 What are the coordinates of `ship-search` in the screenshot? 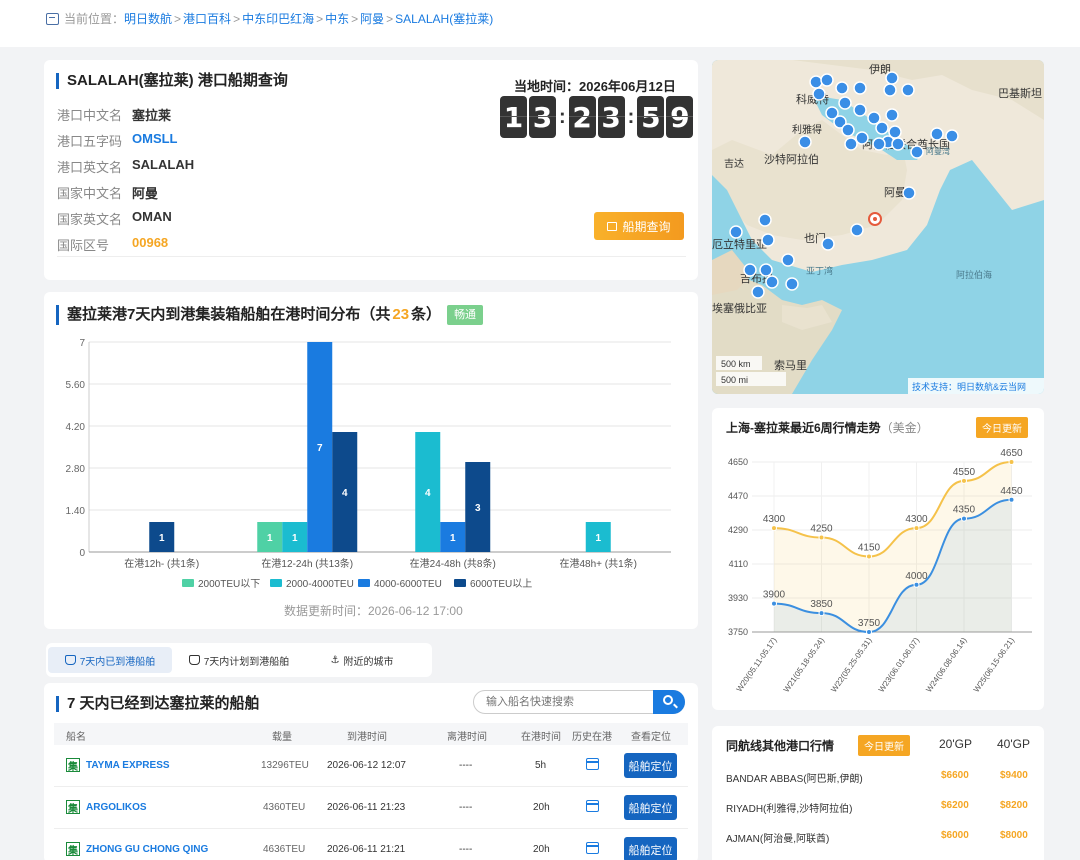 It's located at (579, 702).